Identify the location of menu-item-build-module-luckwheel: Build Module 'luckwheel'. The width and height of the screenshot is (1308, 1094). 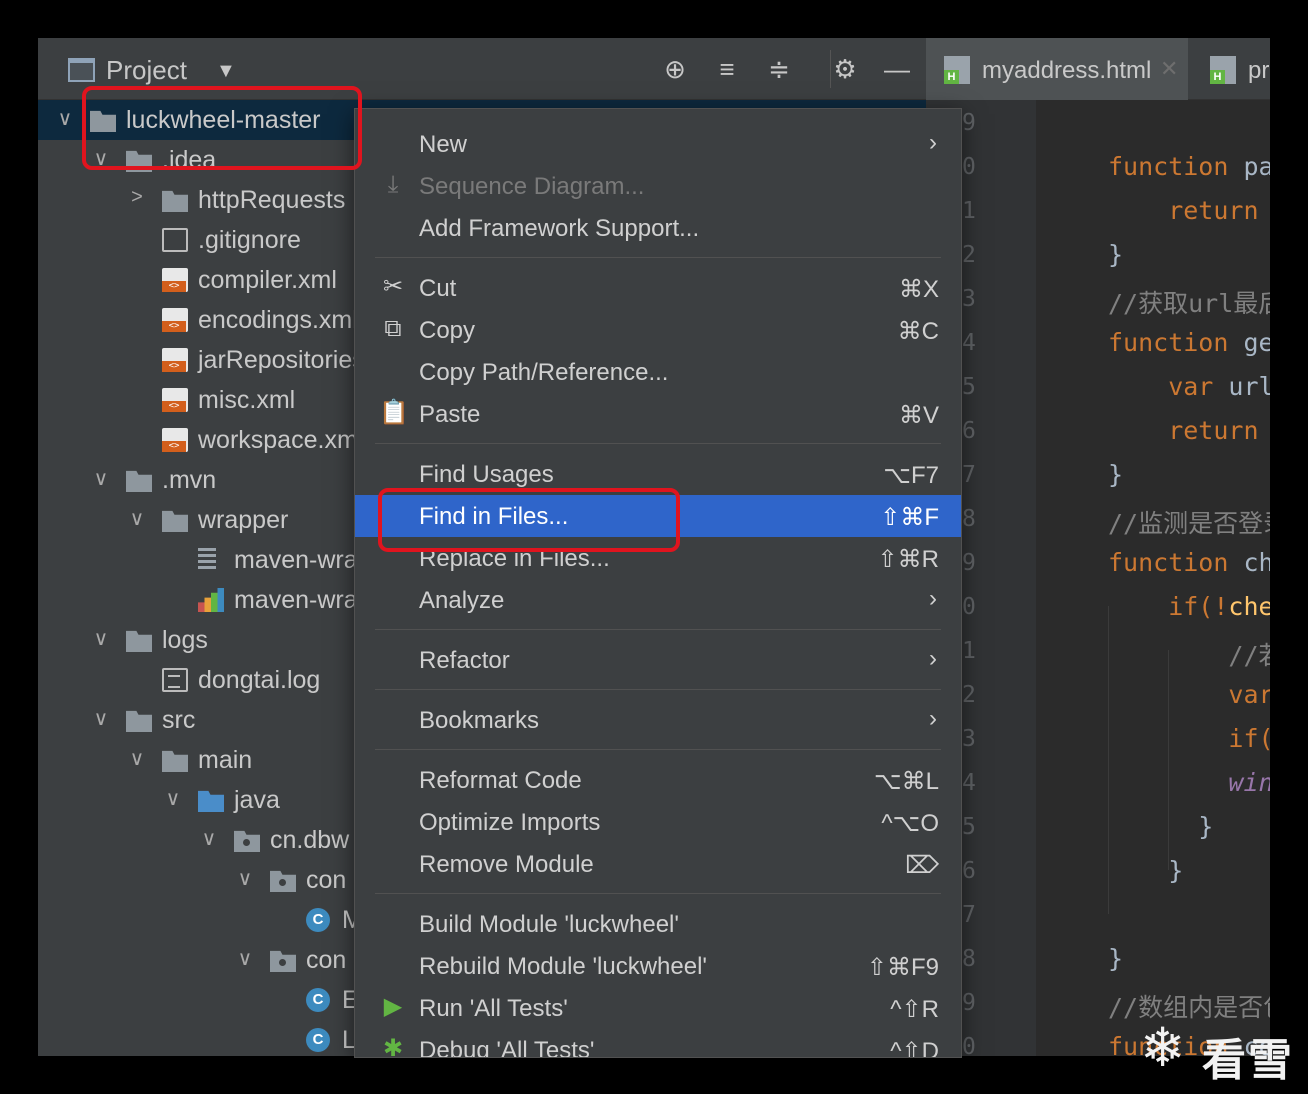
(658, 924).